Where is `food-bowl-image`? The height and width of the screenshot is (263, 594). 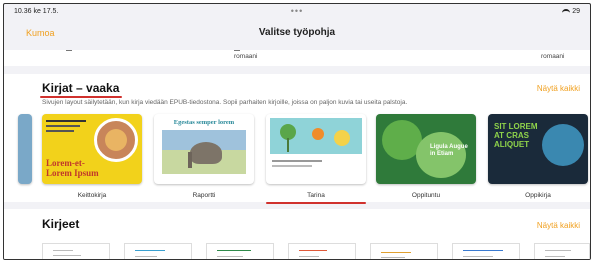
food-bowl-image is located at coordinates (116, 140).